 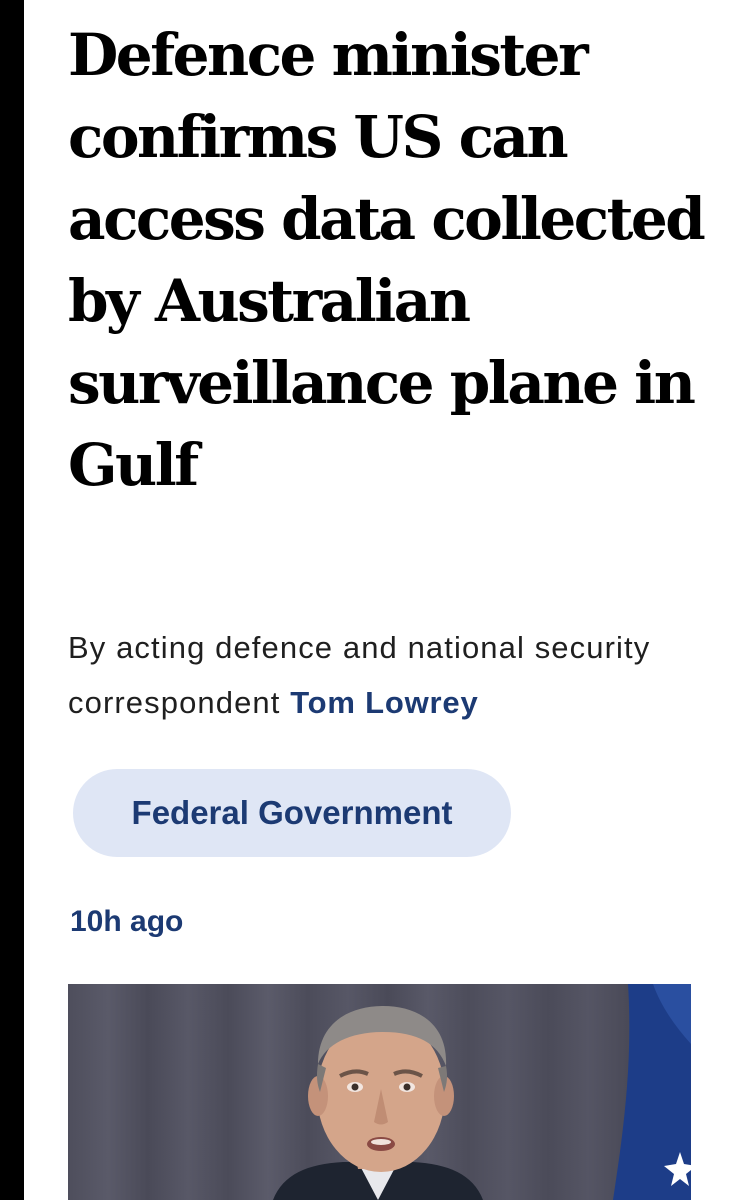 I want to click on hero-photo-illustration, so click(x=482, y=1092).